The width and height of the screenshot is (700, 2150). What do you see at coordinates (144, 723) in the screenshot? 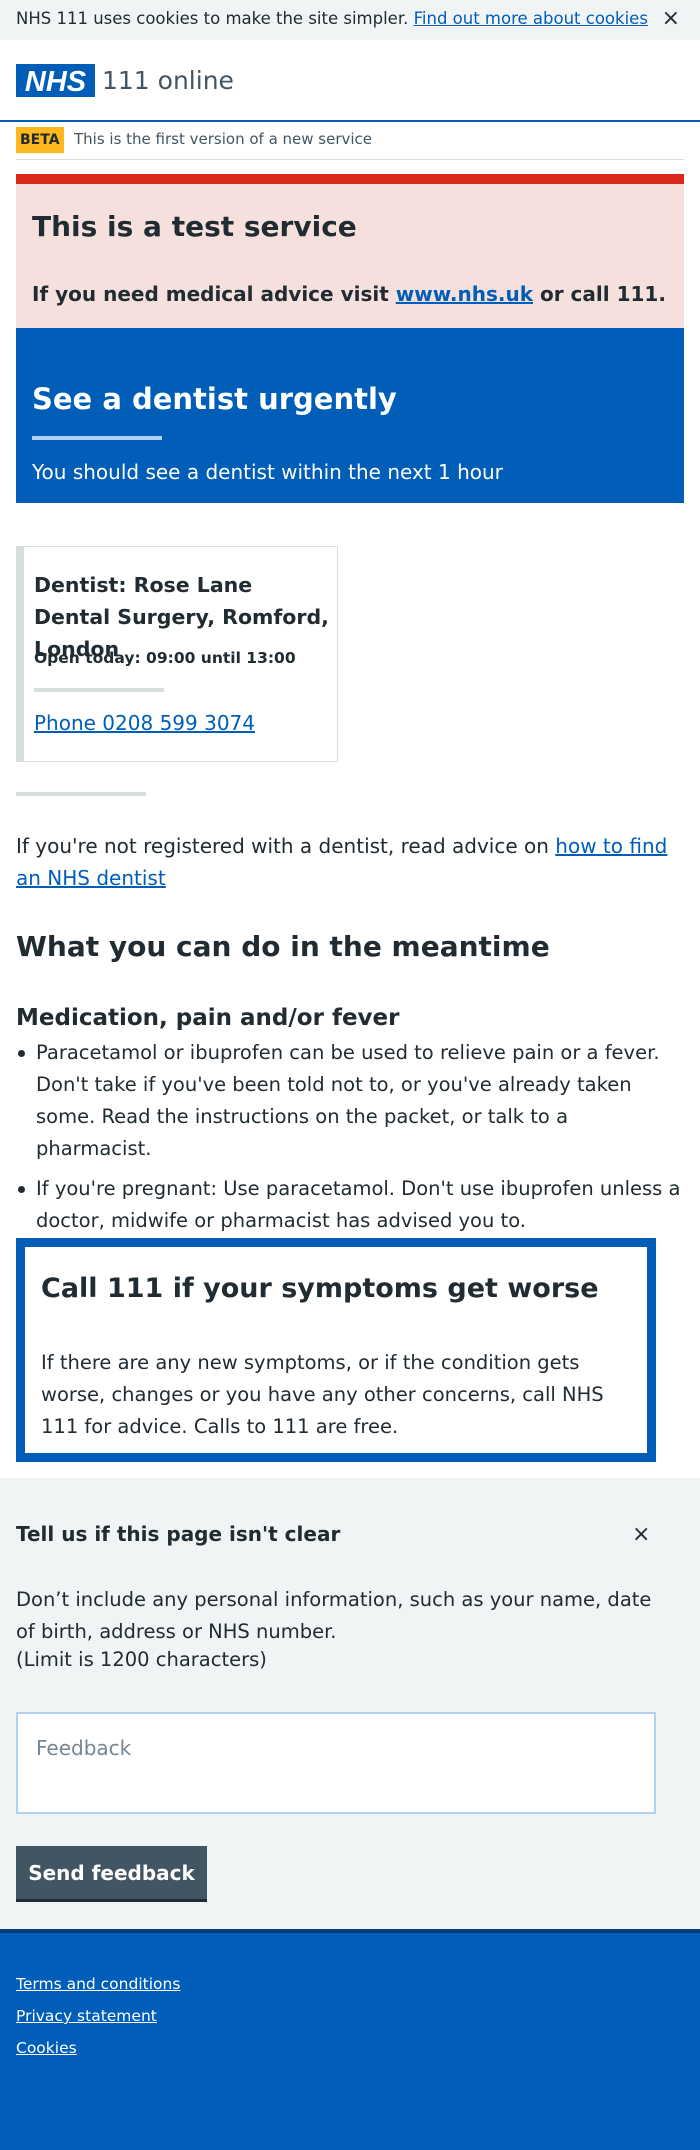
I see `dentist-phone-link: Phone 0208 599 3074` at bounding box center [144, 723].